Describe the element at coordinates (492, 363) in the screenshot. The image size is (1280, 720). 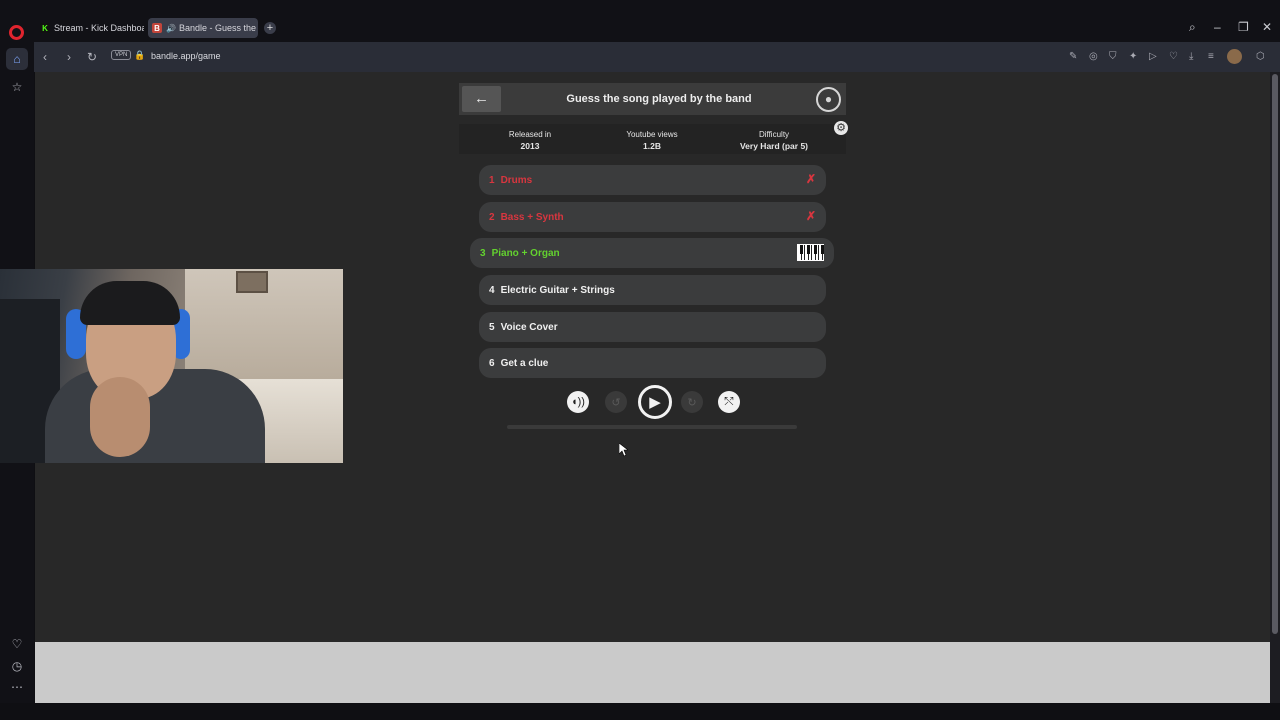
I see `track-number: 6` at that location.